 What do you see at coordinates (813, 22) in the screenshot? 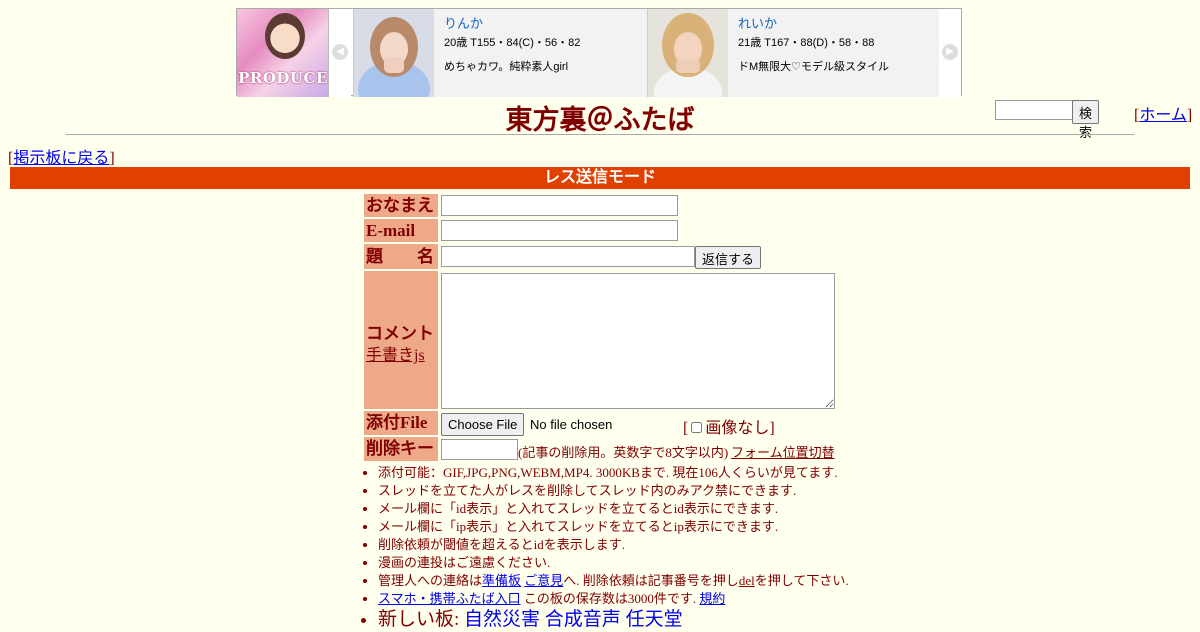
I see `card-name: れいか` at bounding box center [813, 22].